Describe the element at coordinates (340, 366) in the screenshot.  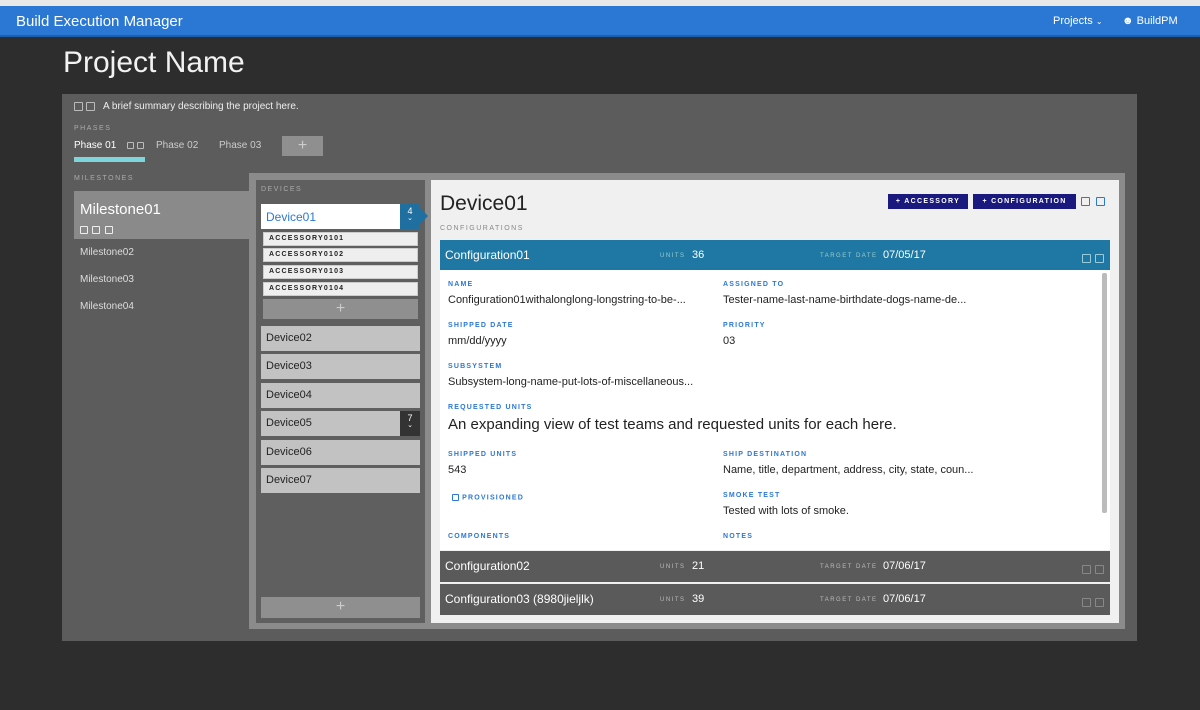
I see `device-item: Device03` at that location.